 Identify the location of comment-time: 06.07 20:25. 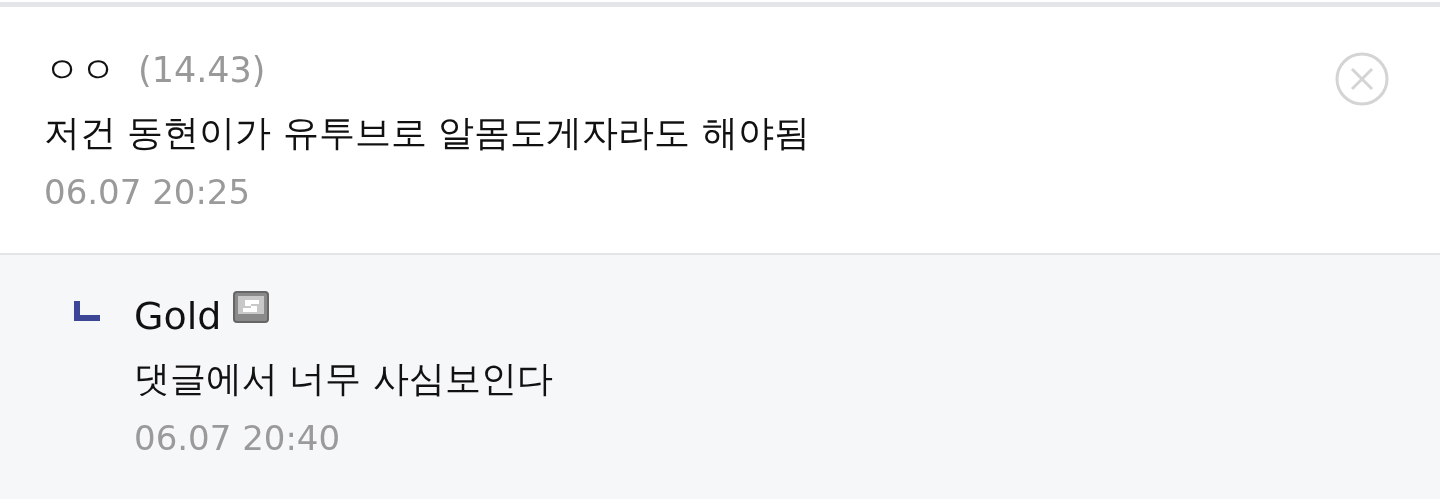
(148, 192).